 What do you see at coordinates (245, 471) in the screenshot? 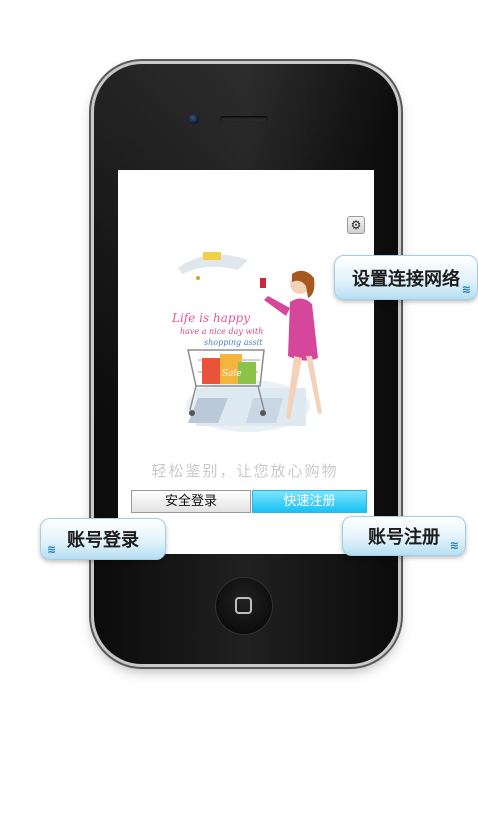
I see `slogan-text: 轻松鉴别，让您放心购物` at bounding box center [245, 471].